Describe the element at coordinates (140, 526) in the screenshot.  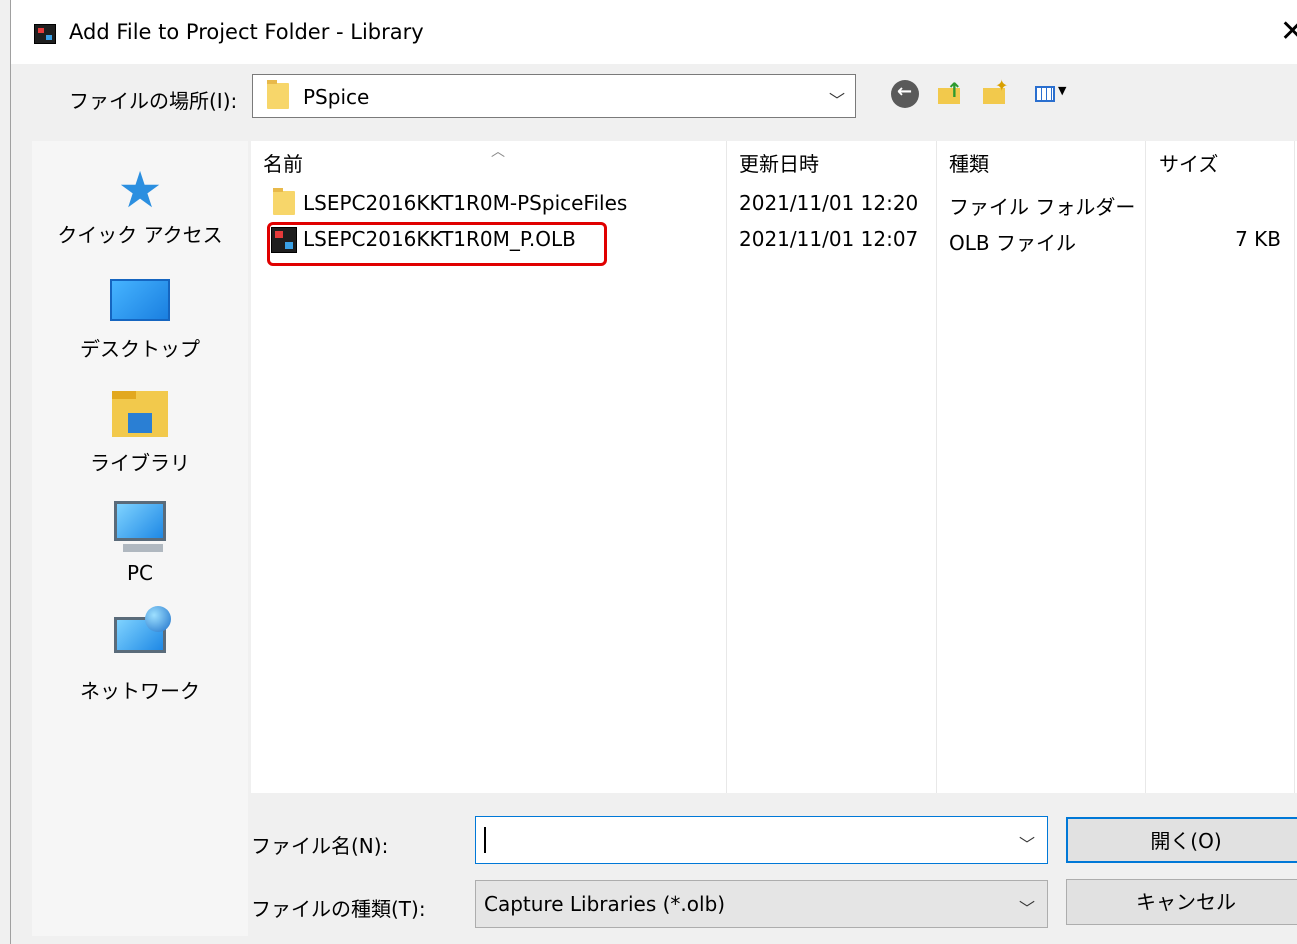
I see `pc-icon` at that location.